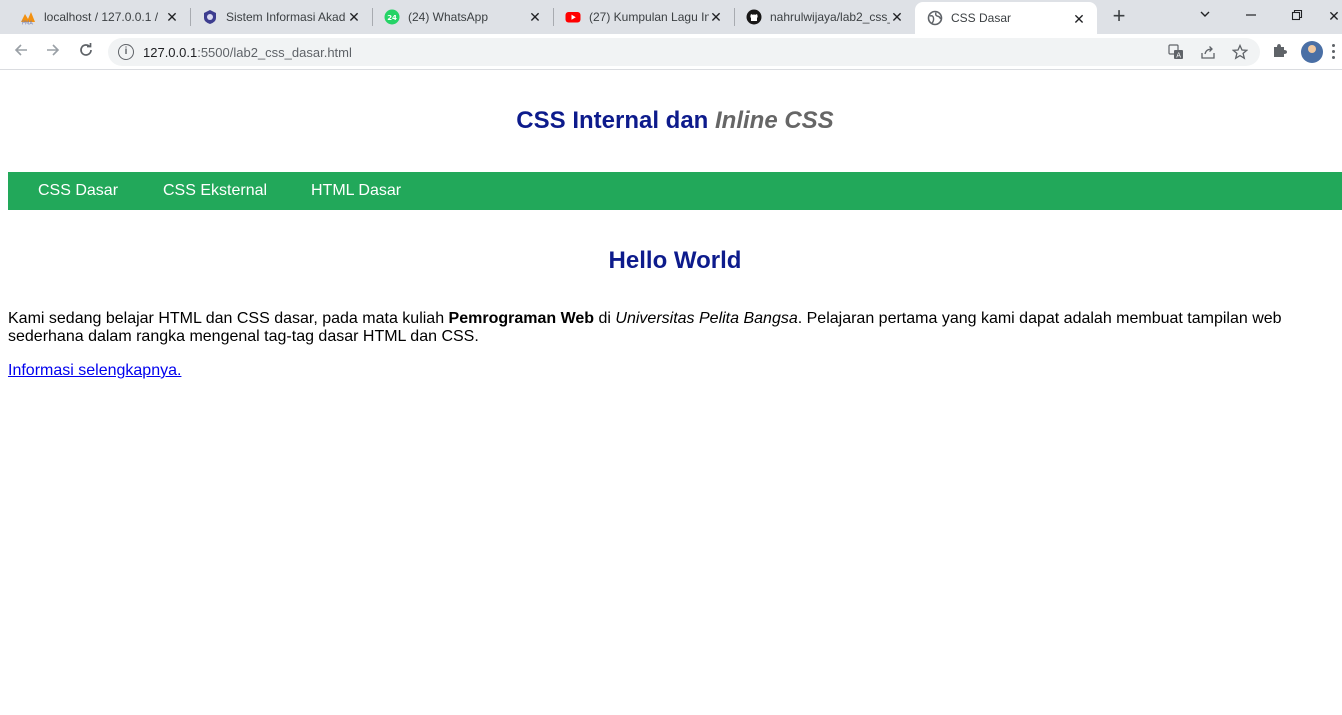 Image resolution: width=1342 pixels, height=715 pixels. I want to click on svg-text: PMA, so click(27, 23).